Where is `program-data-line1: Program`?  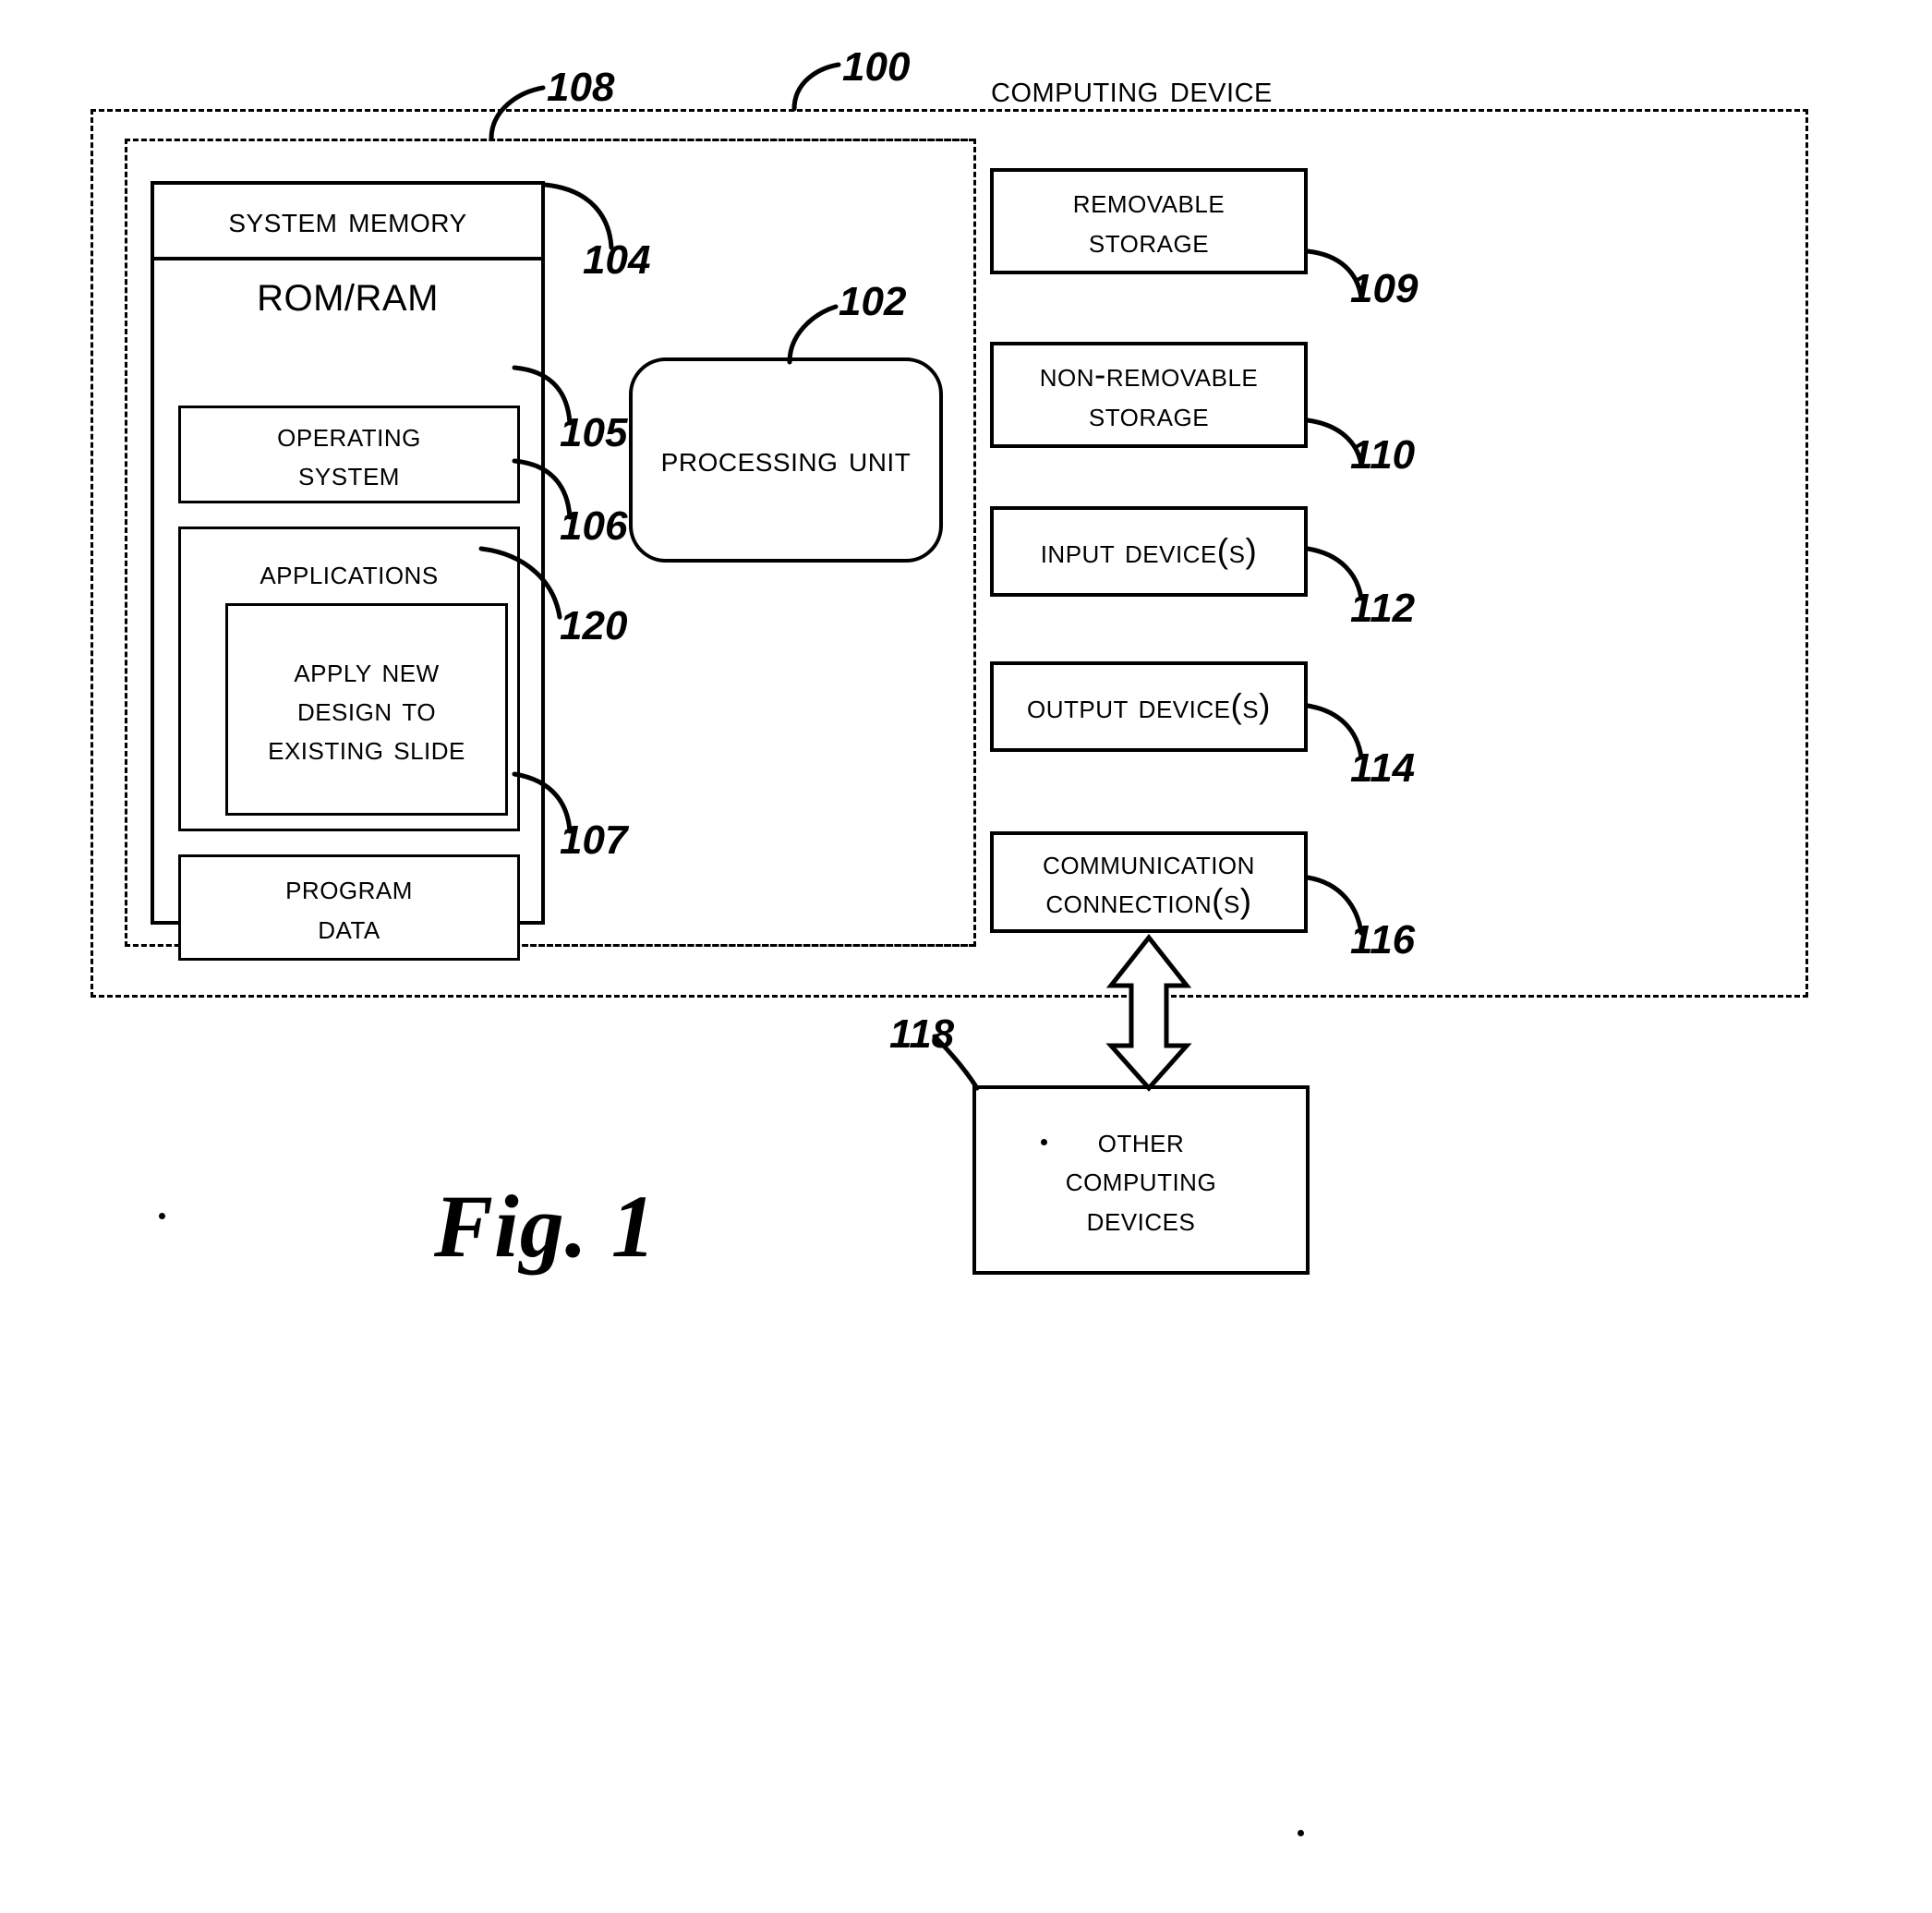
program-data-line1: Program is located at coordinates (349, 887).